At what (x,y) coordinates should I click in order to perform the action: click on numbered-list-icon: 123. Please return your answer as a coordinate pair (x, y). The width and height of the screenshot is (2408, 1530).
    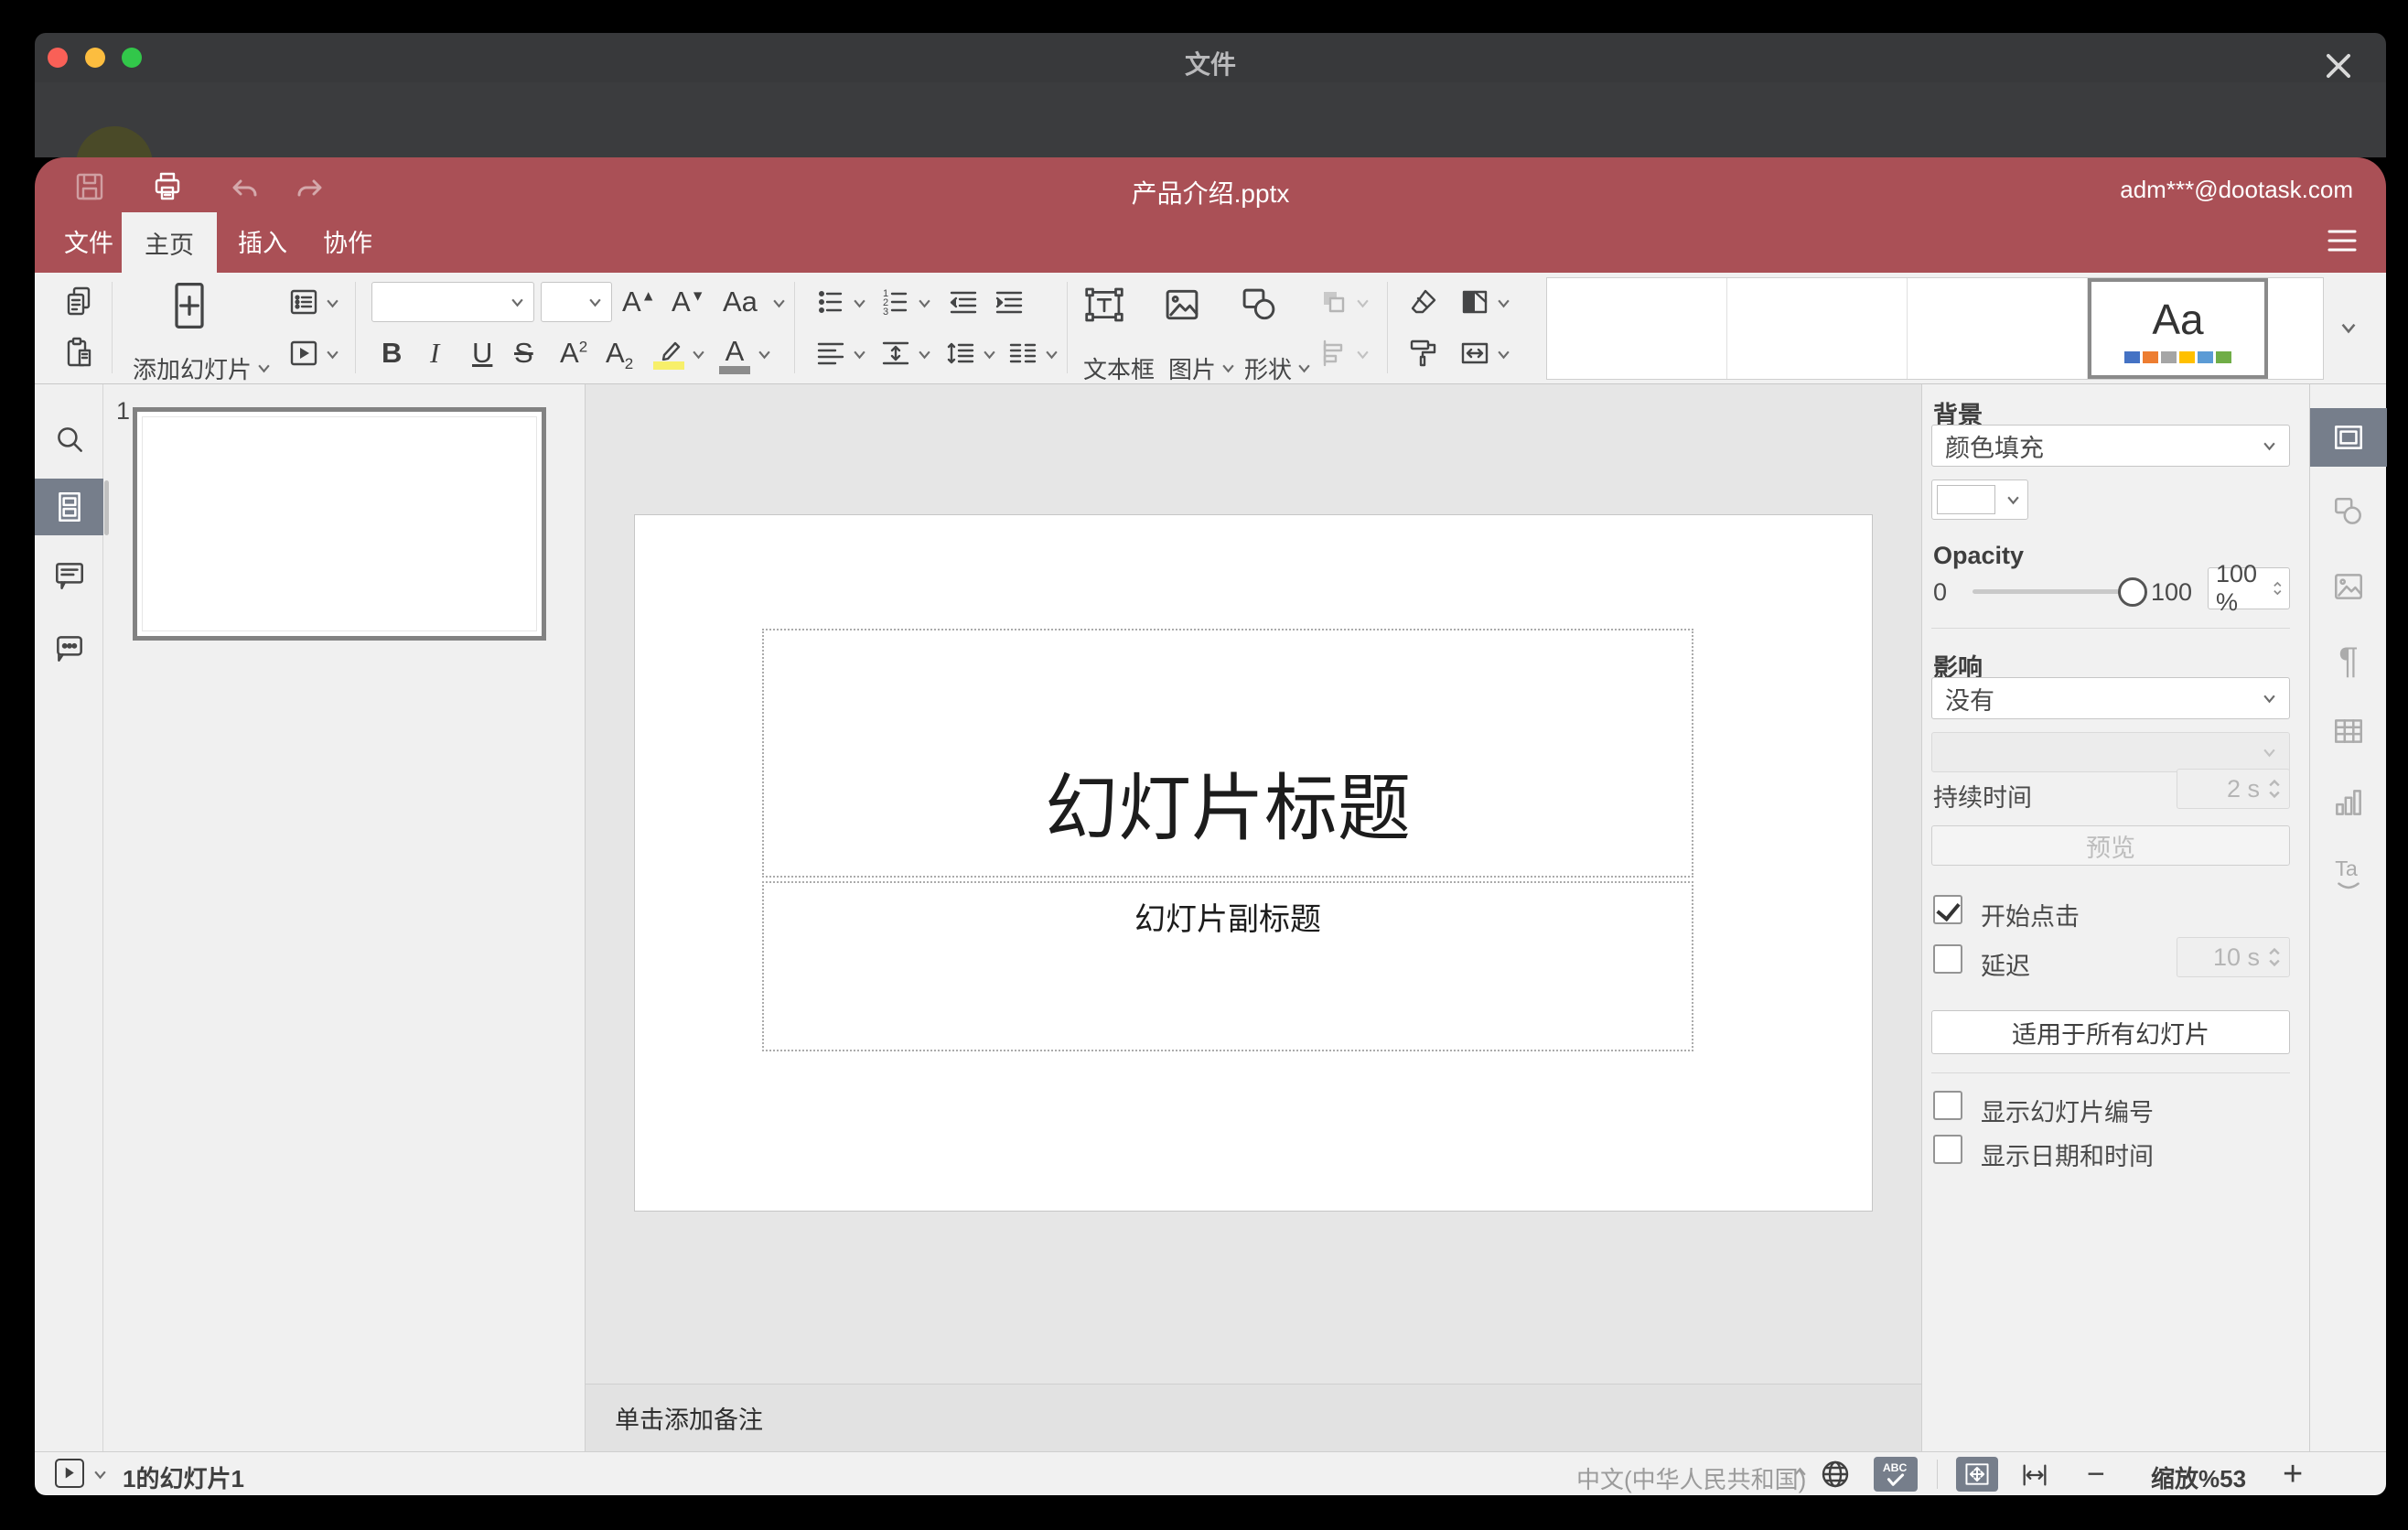
    Looking at the image, I should click on (895, 302).